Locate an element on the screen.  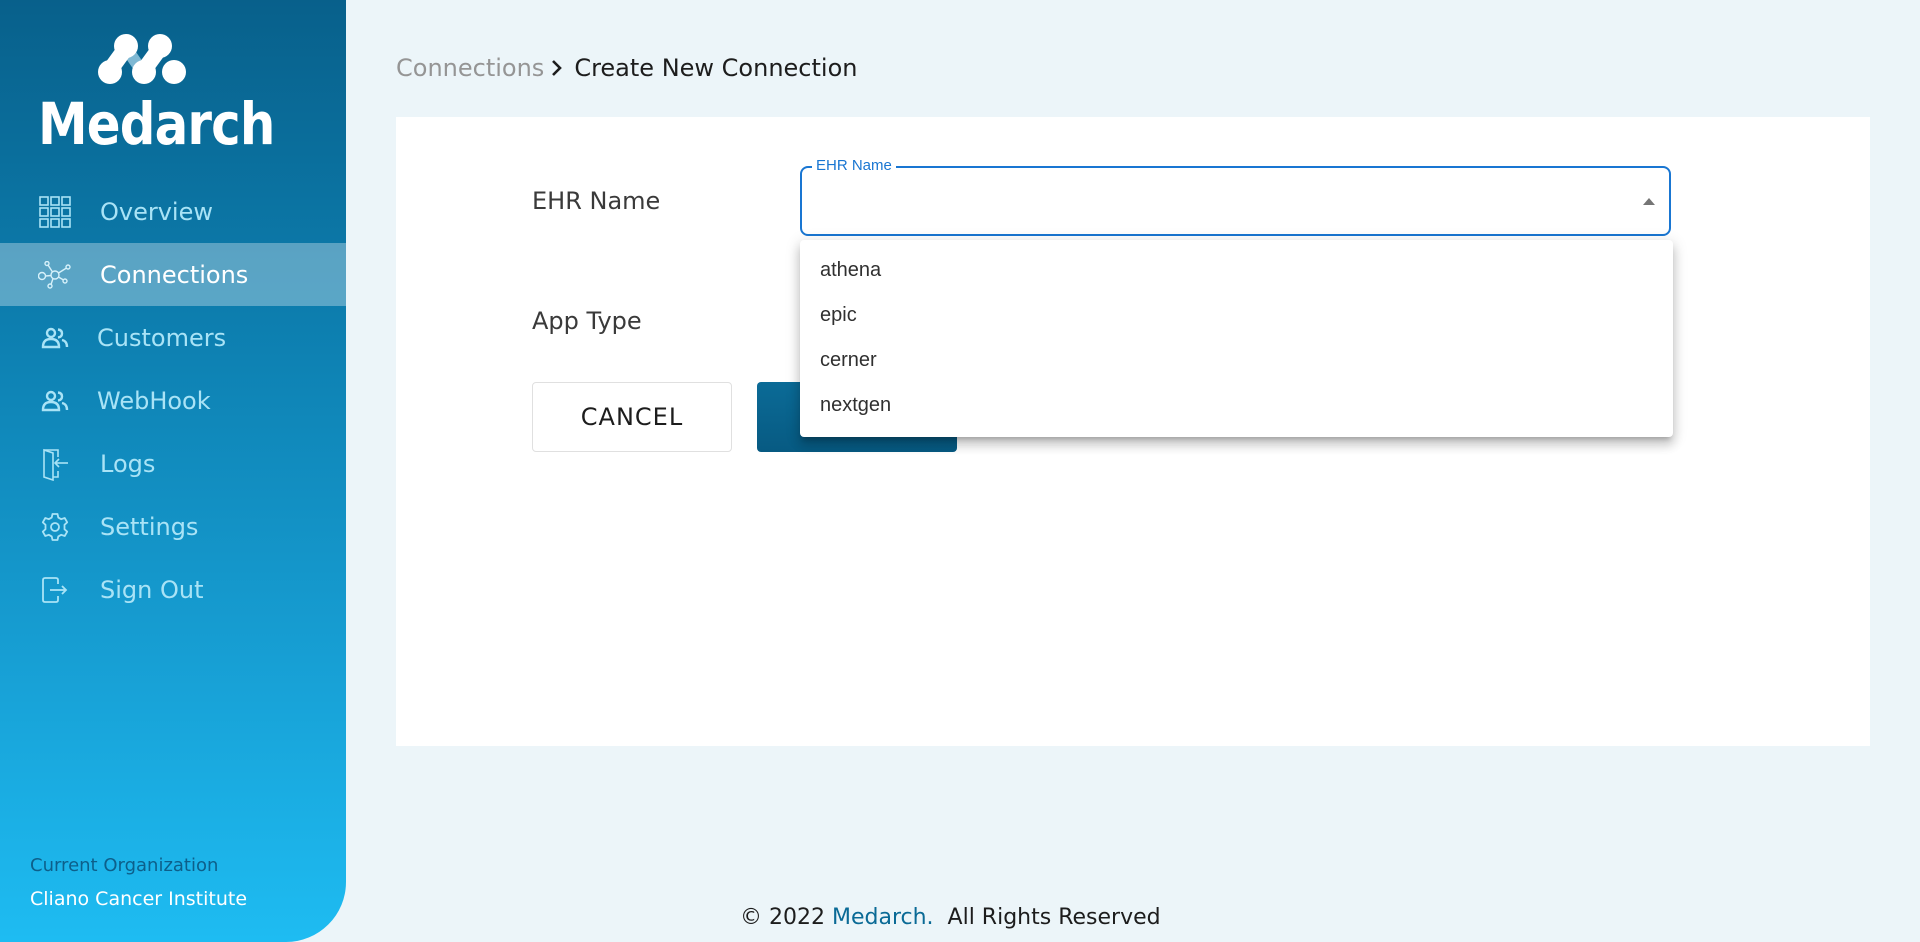
sign-out-icon is located at coordinates (55, 590).